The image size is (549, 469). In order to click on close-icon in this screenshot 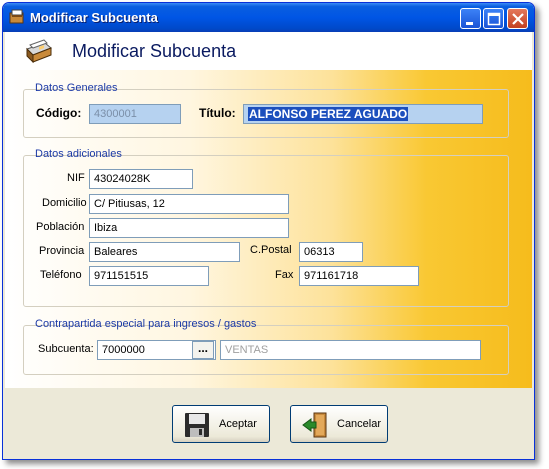, I will do `click(518, 19)`.